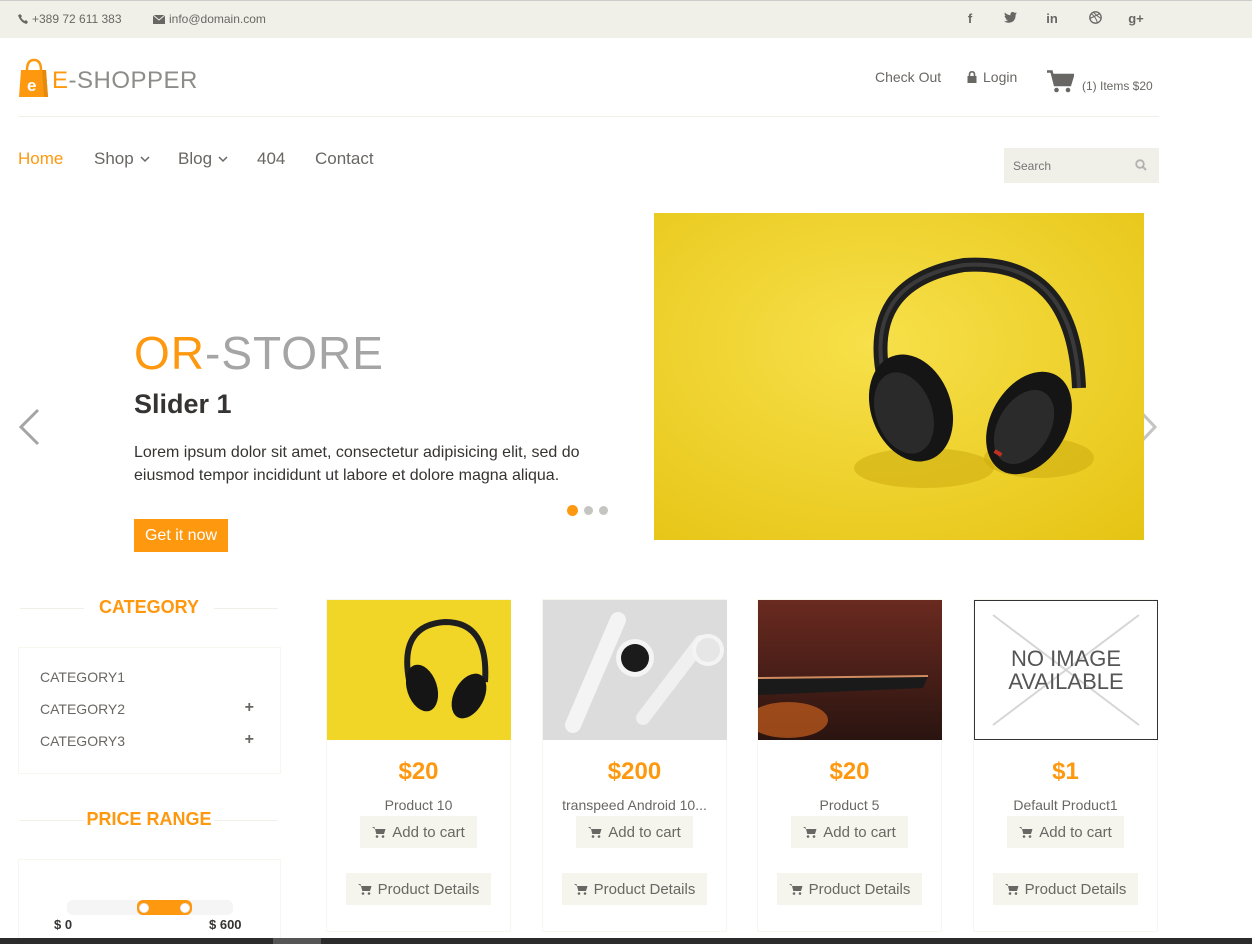  I want to click on phone-contact: +389 72 611 383, so click(70, 19).